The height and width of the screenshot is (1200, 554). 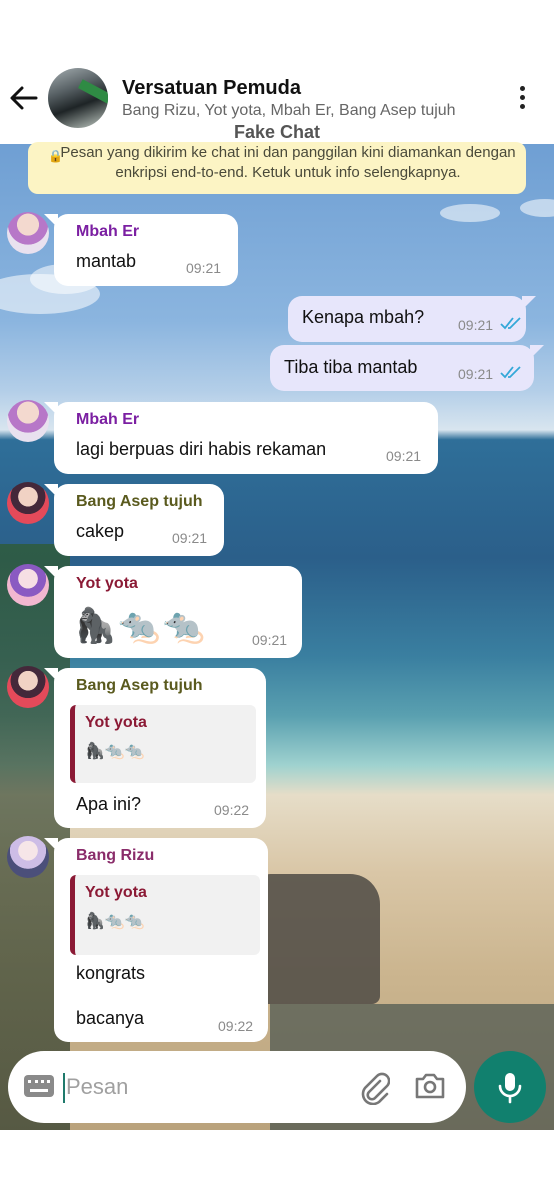 I want to click on more-options-button, so click(x=522, y=98).